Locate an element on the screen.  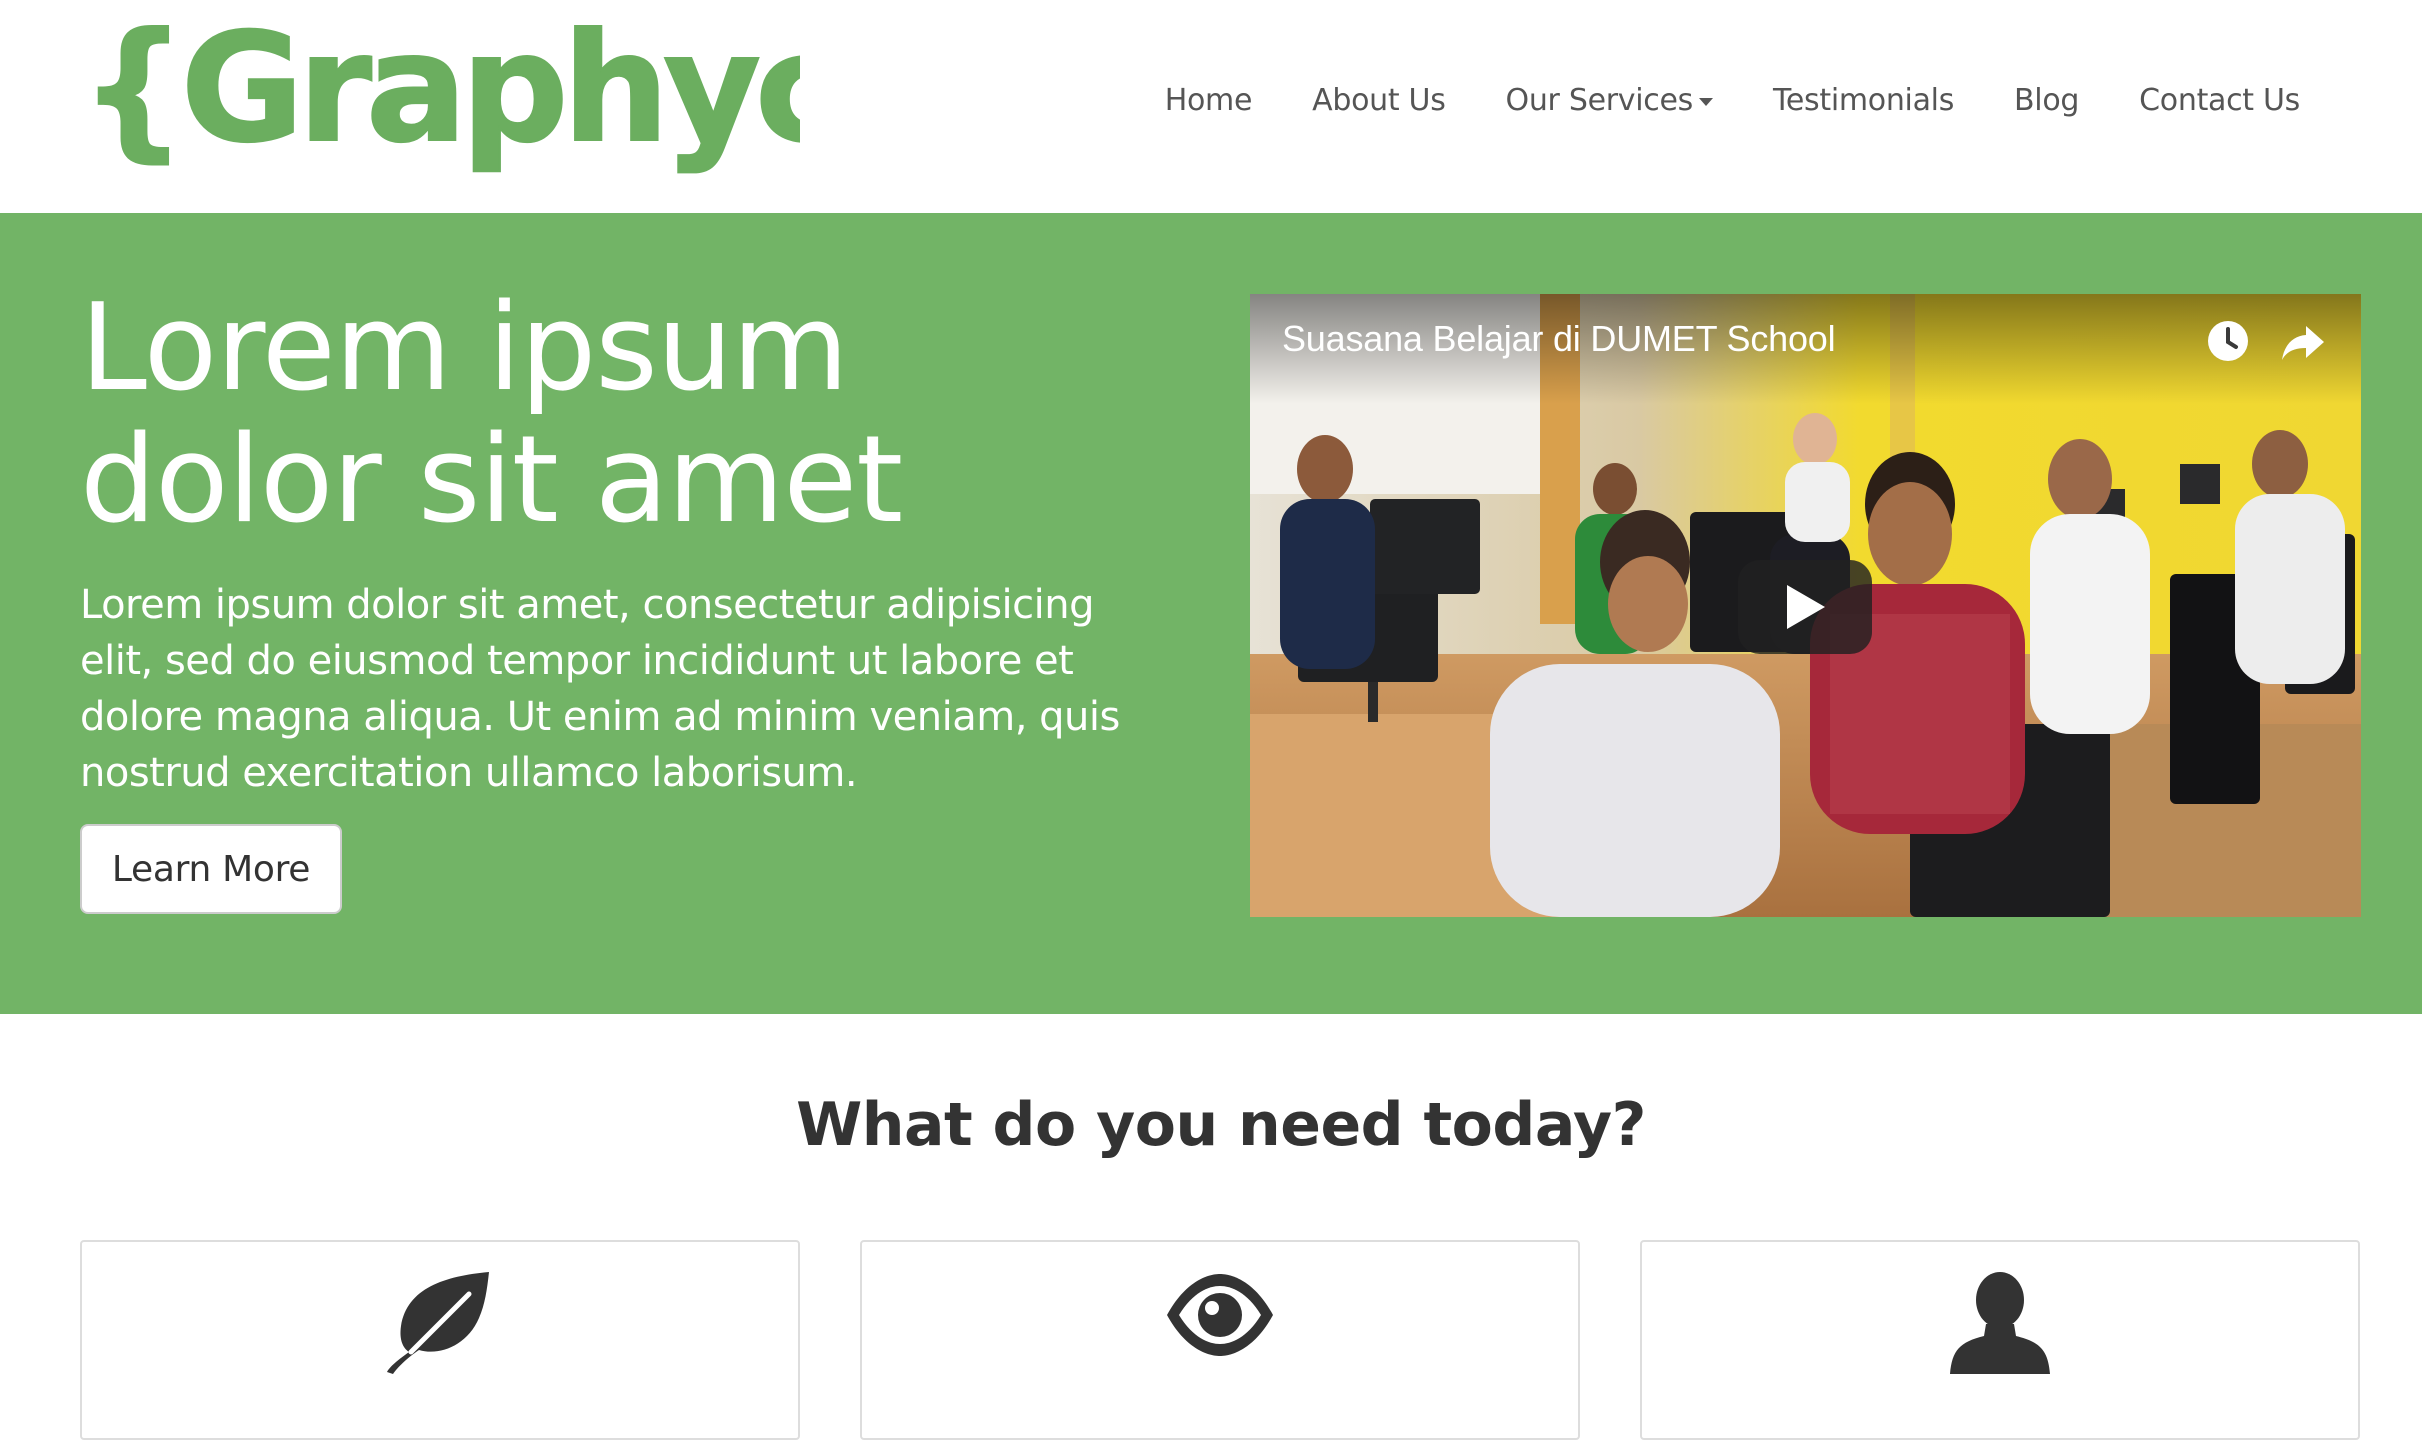
service-card-eye is located at coordinates (1220, 1340).